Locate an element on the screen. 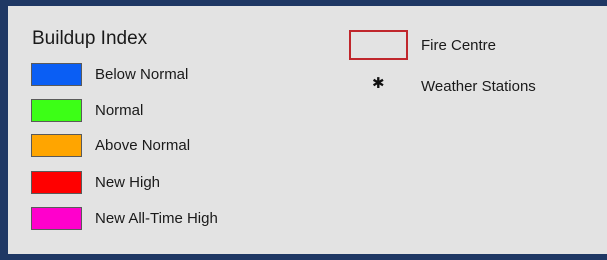 The width and height of the screenshot is (607, 260). asterisk-icon: ✱ is located at coordinates (378, 83).